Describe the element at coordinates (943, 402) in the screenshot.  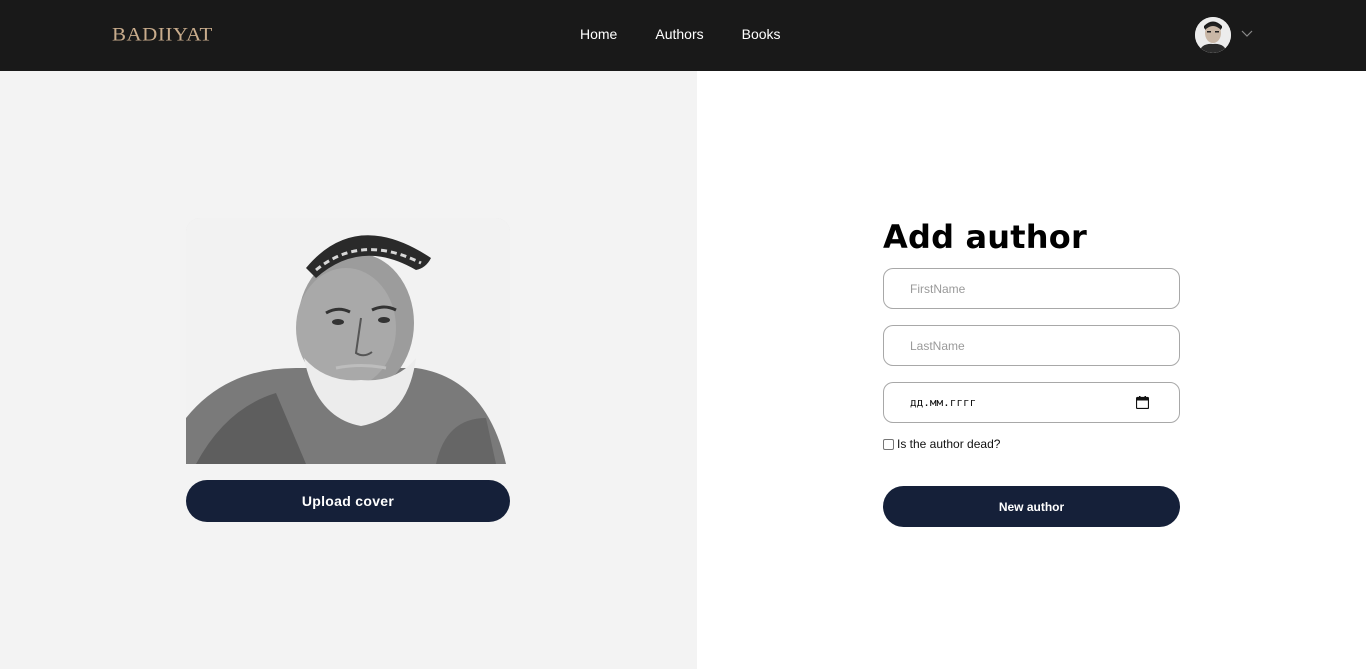
I see `date-placeholder: дд.мм.гггг` at that location.